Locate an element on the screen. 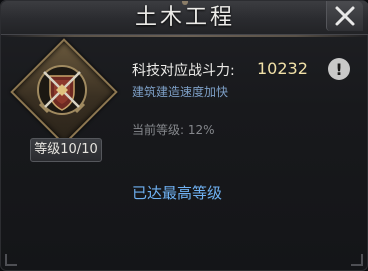 Image resolution: width=368 pixels, height=271 pixels. power-value: 10232 is located at coordinates (282, 68).